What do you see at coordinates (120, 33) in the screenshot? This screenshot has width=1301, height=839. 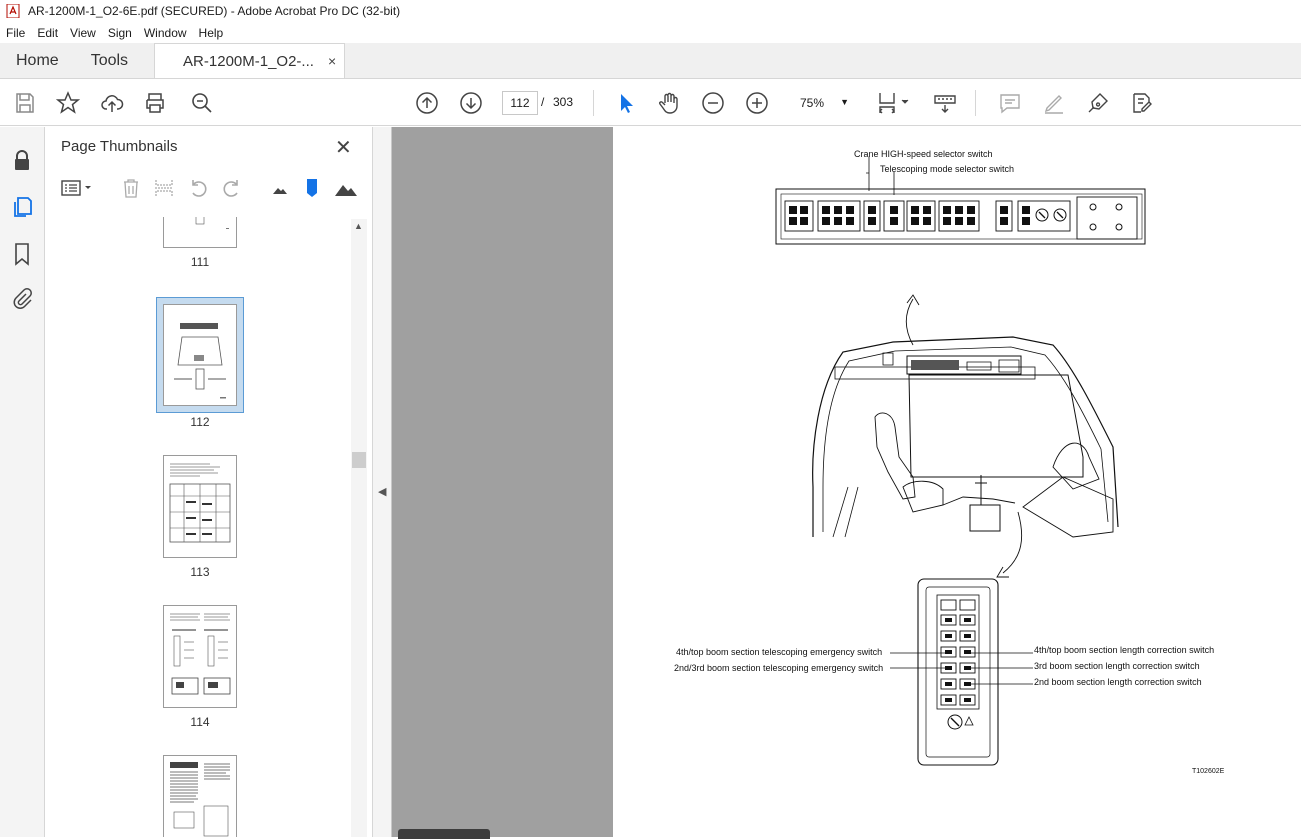 I see `menu-sign: Sign` at bounding box center [120, 33].